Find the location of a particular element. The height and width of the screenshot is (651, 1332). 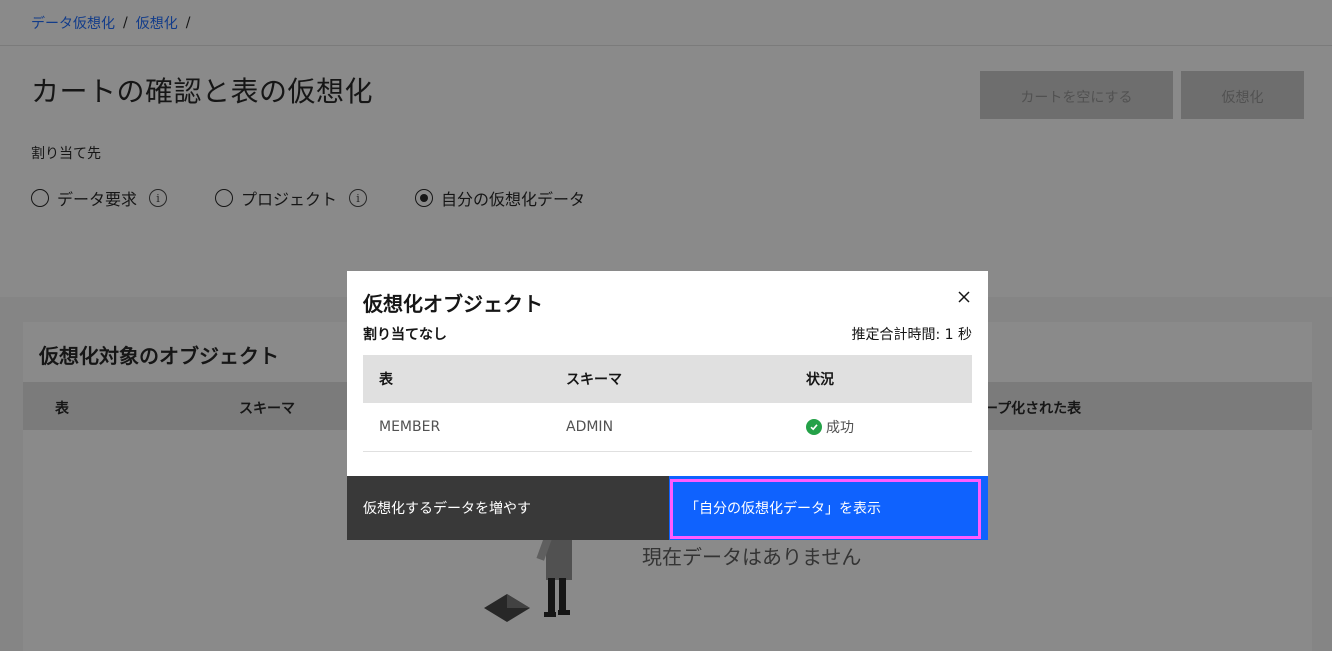

cell-status: 成功 is located at coordinates (830, 427).